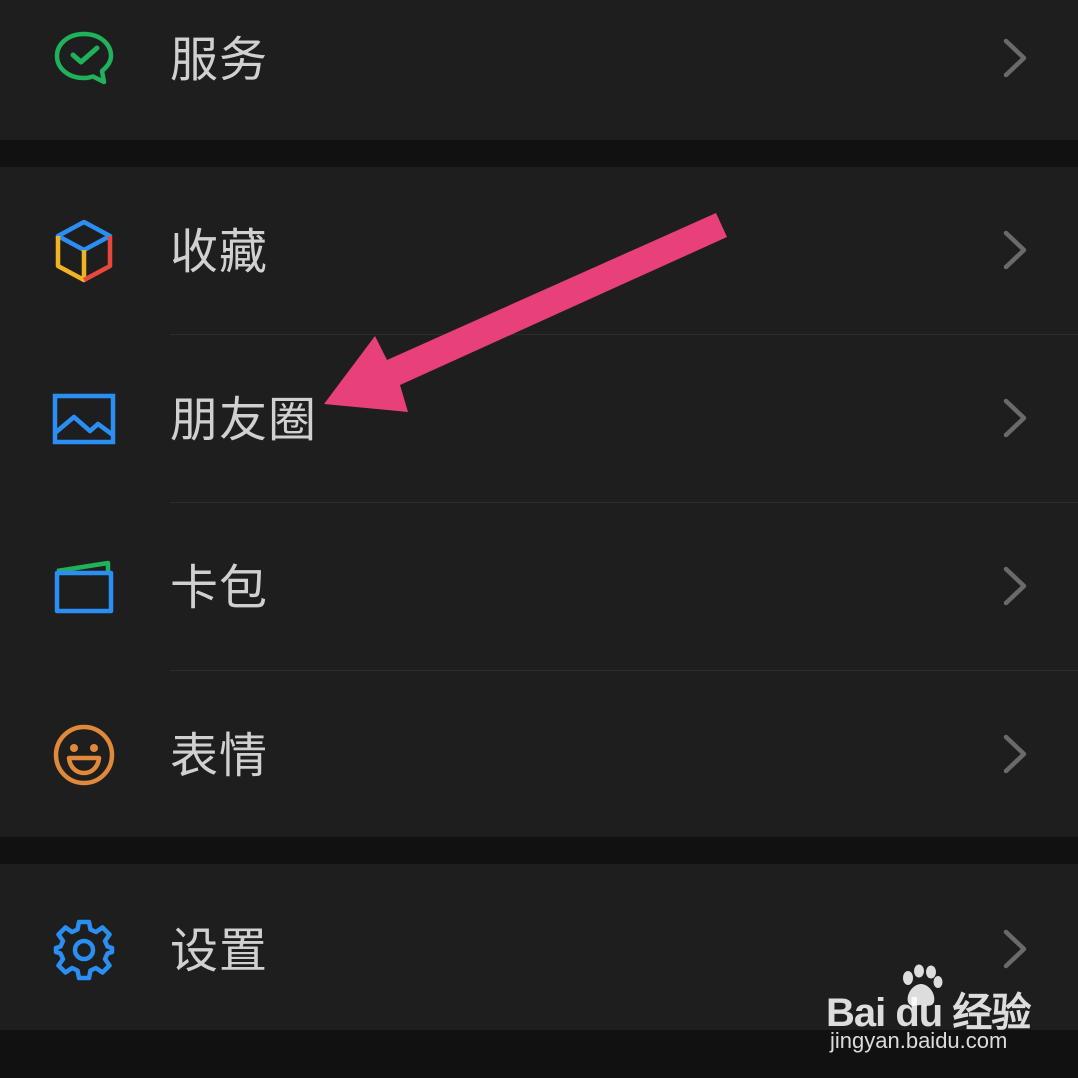 The height and width of the screenshot is (1078, 1078). Describe the element at coordinates (84, 58) in the screenshot. I see `wechat-pay-icon` at that location.